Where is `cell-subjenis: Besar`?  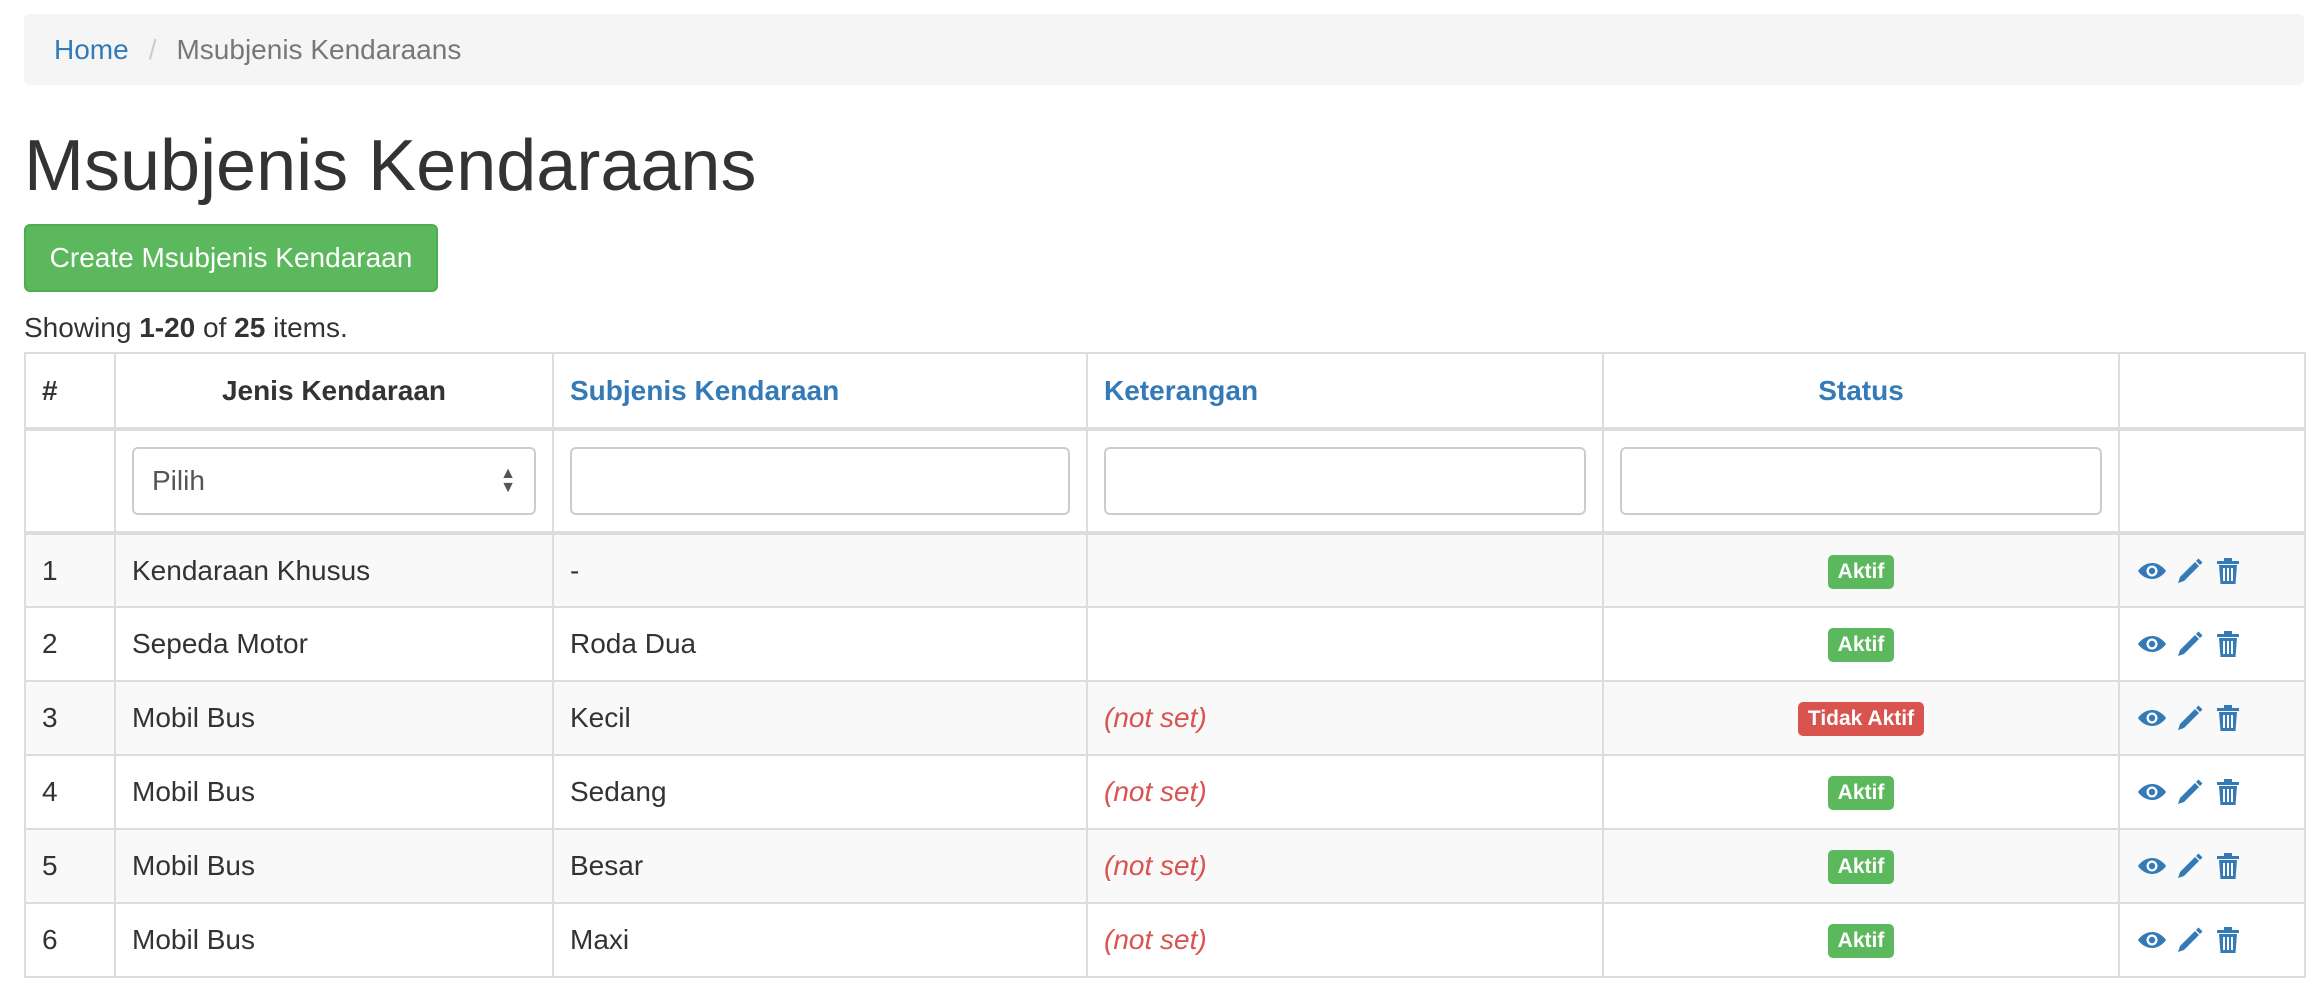 cell-subjenis: Besar is located at coordinates (820, 866).